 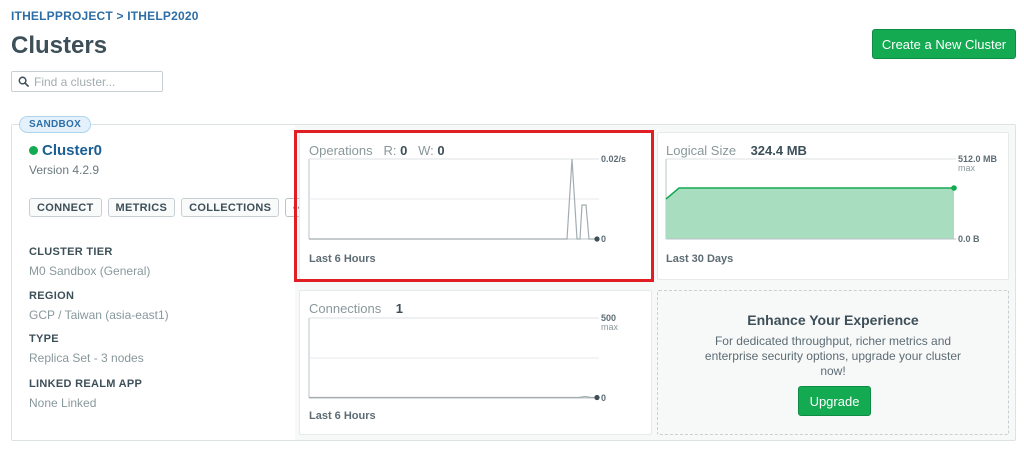 What do you see at coordinates (23, 81) in the screenshot?
I see `search-icon` at bounding box center [23, 81].